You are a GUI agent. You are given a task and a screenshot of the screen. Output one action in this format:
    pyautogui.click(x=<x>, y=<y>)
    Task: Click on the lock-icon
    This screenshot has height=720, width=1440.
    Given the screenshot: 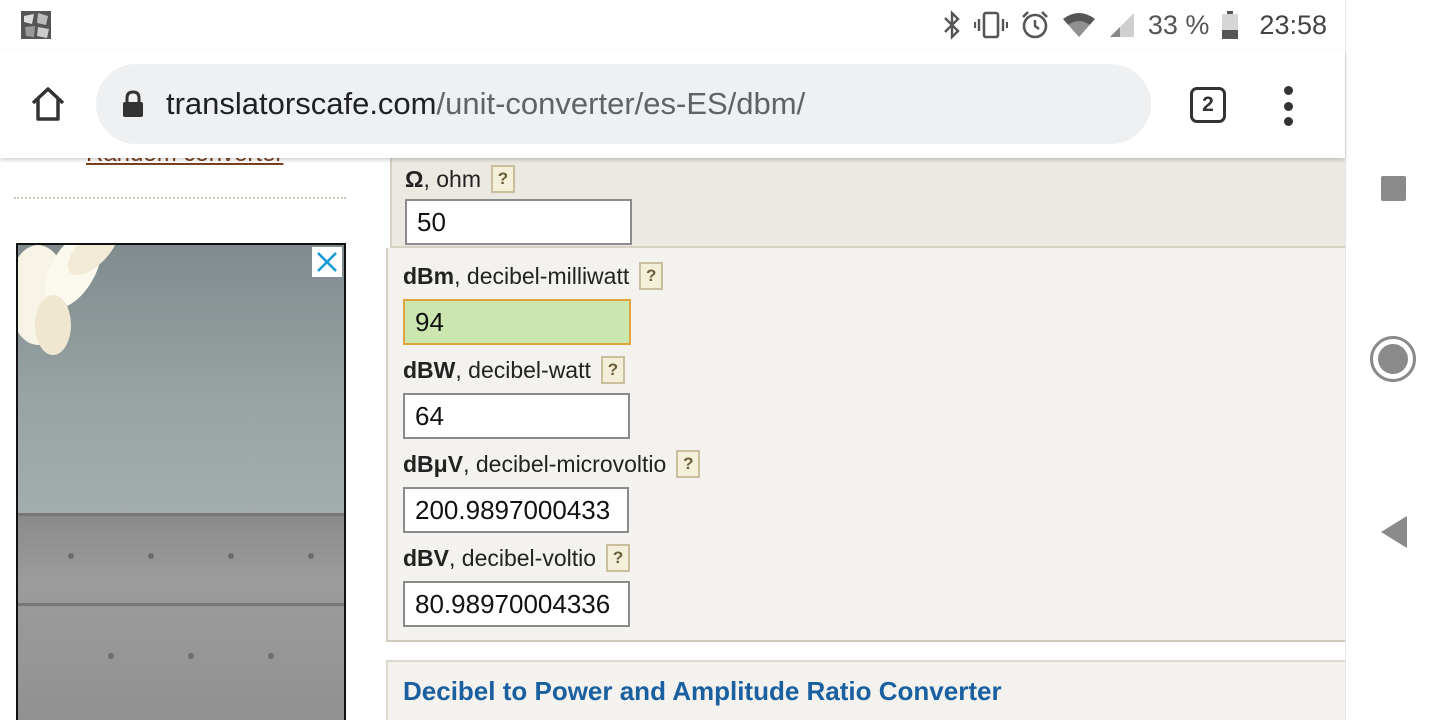 What is the action you would take?
    pyautogui.click(x=134, y=104)
    